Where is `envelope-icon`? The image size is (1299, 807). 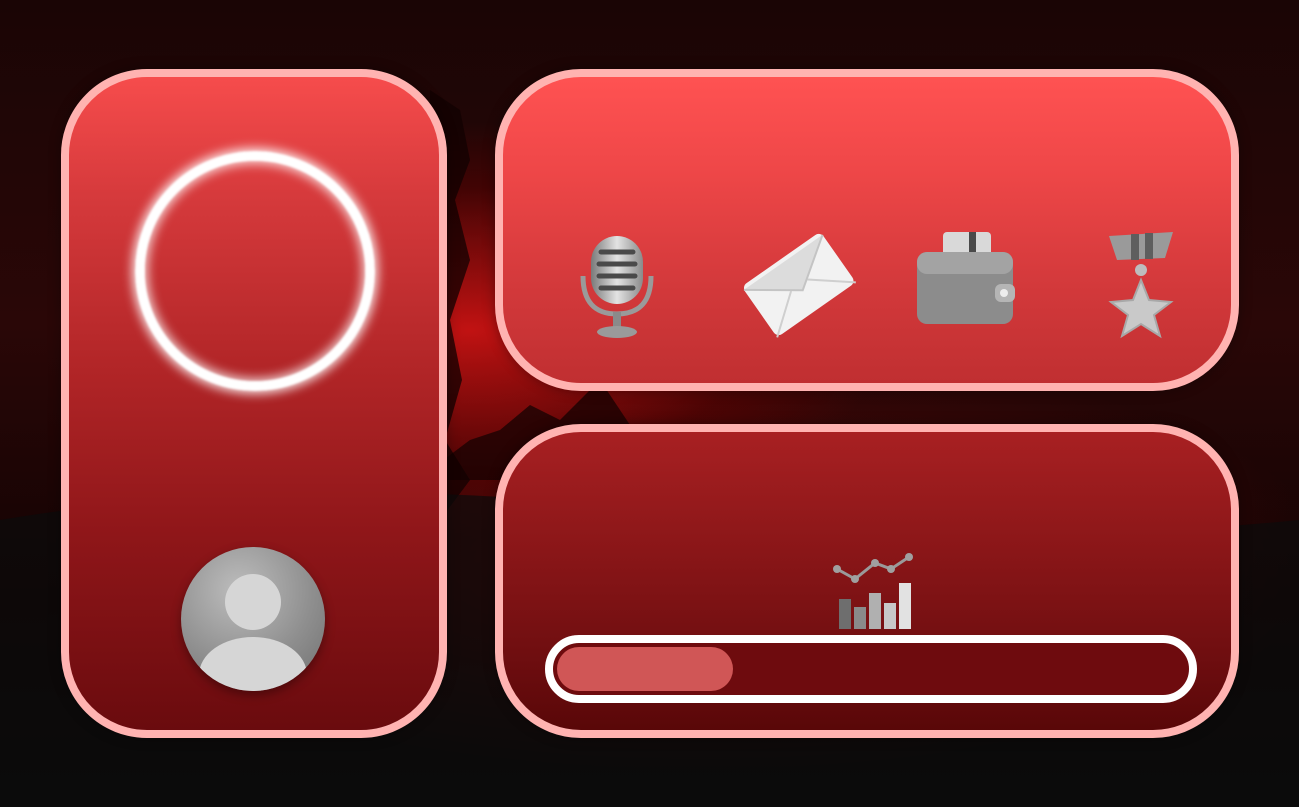
envelope-icon is located at coordinates (797, 282).